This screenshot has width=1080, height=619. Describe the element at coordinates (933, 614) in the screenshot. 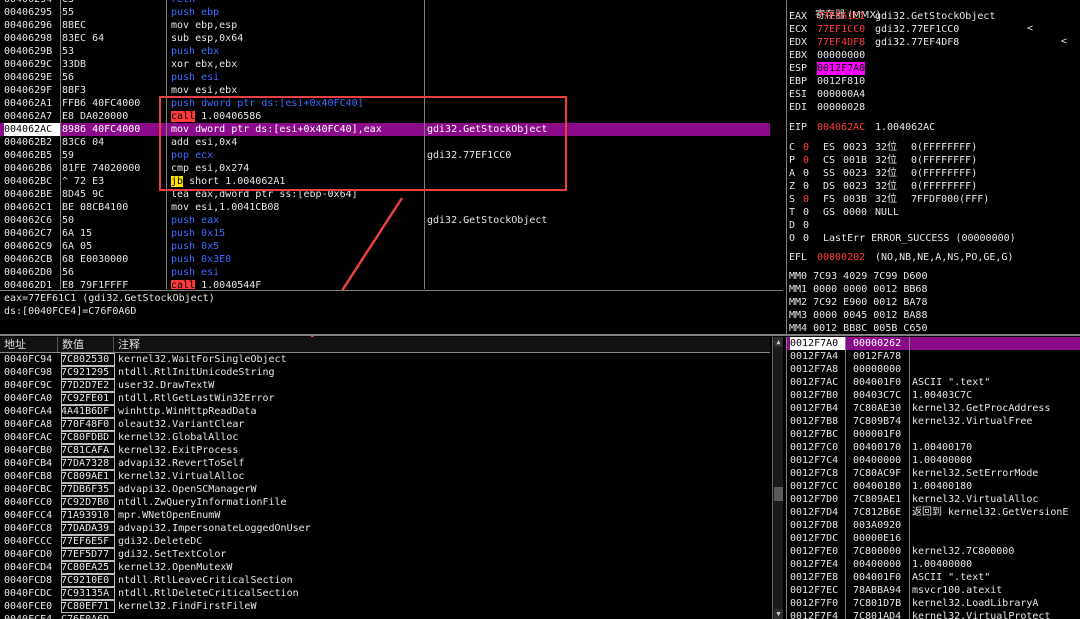

I see `stack-row: 0012F7F4 7C801AD4 kernel32.VirtualProtect` at that location.